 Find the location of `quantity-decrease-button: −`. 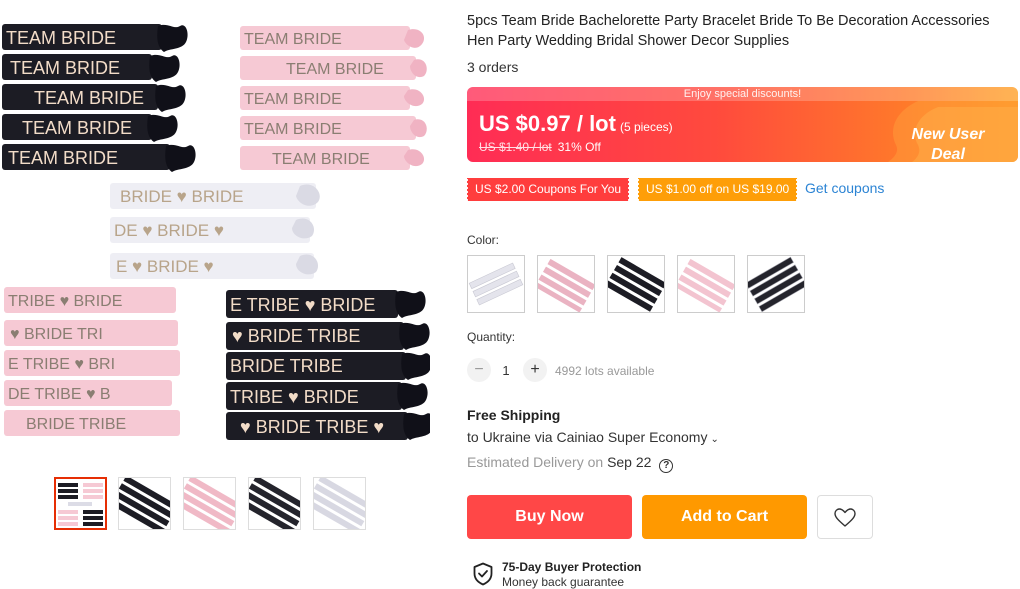

quantity-decrease-button: − is located at coordinates (479, 370).